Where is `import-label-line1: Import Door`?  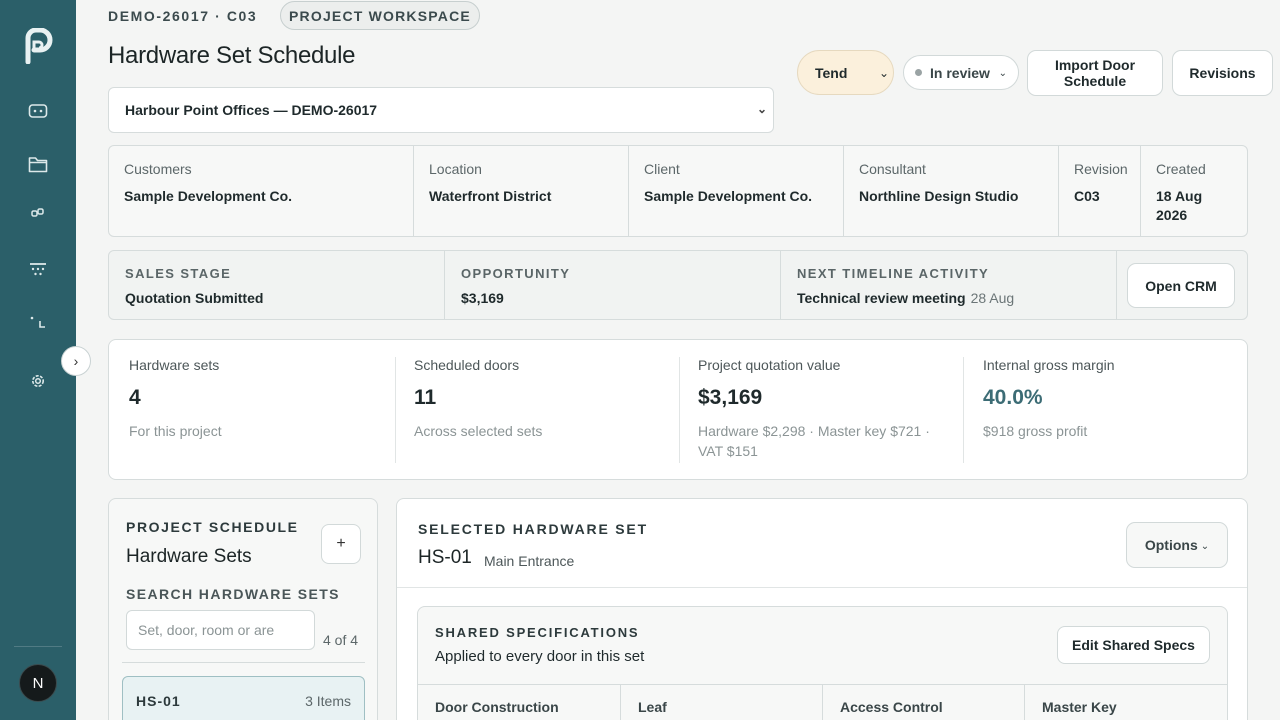 import-label-line1: Import Door is located at coordinates (1095, 65).